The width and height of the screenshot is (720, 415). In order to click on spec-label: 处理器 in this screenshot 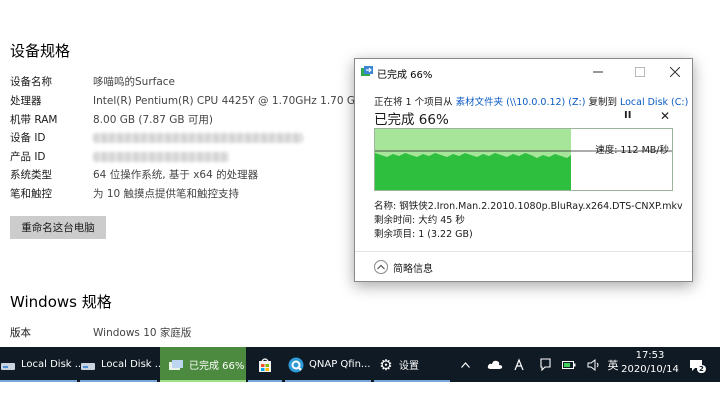, I will do `click(26, 101)`.